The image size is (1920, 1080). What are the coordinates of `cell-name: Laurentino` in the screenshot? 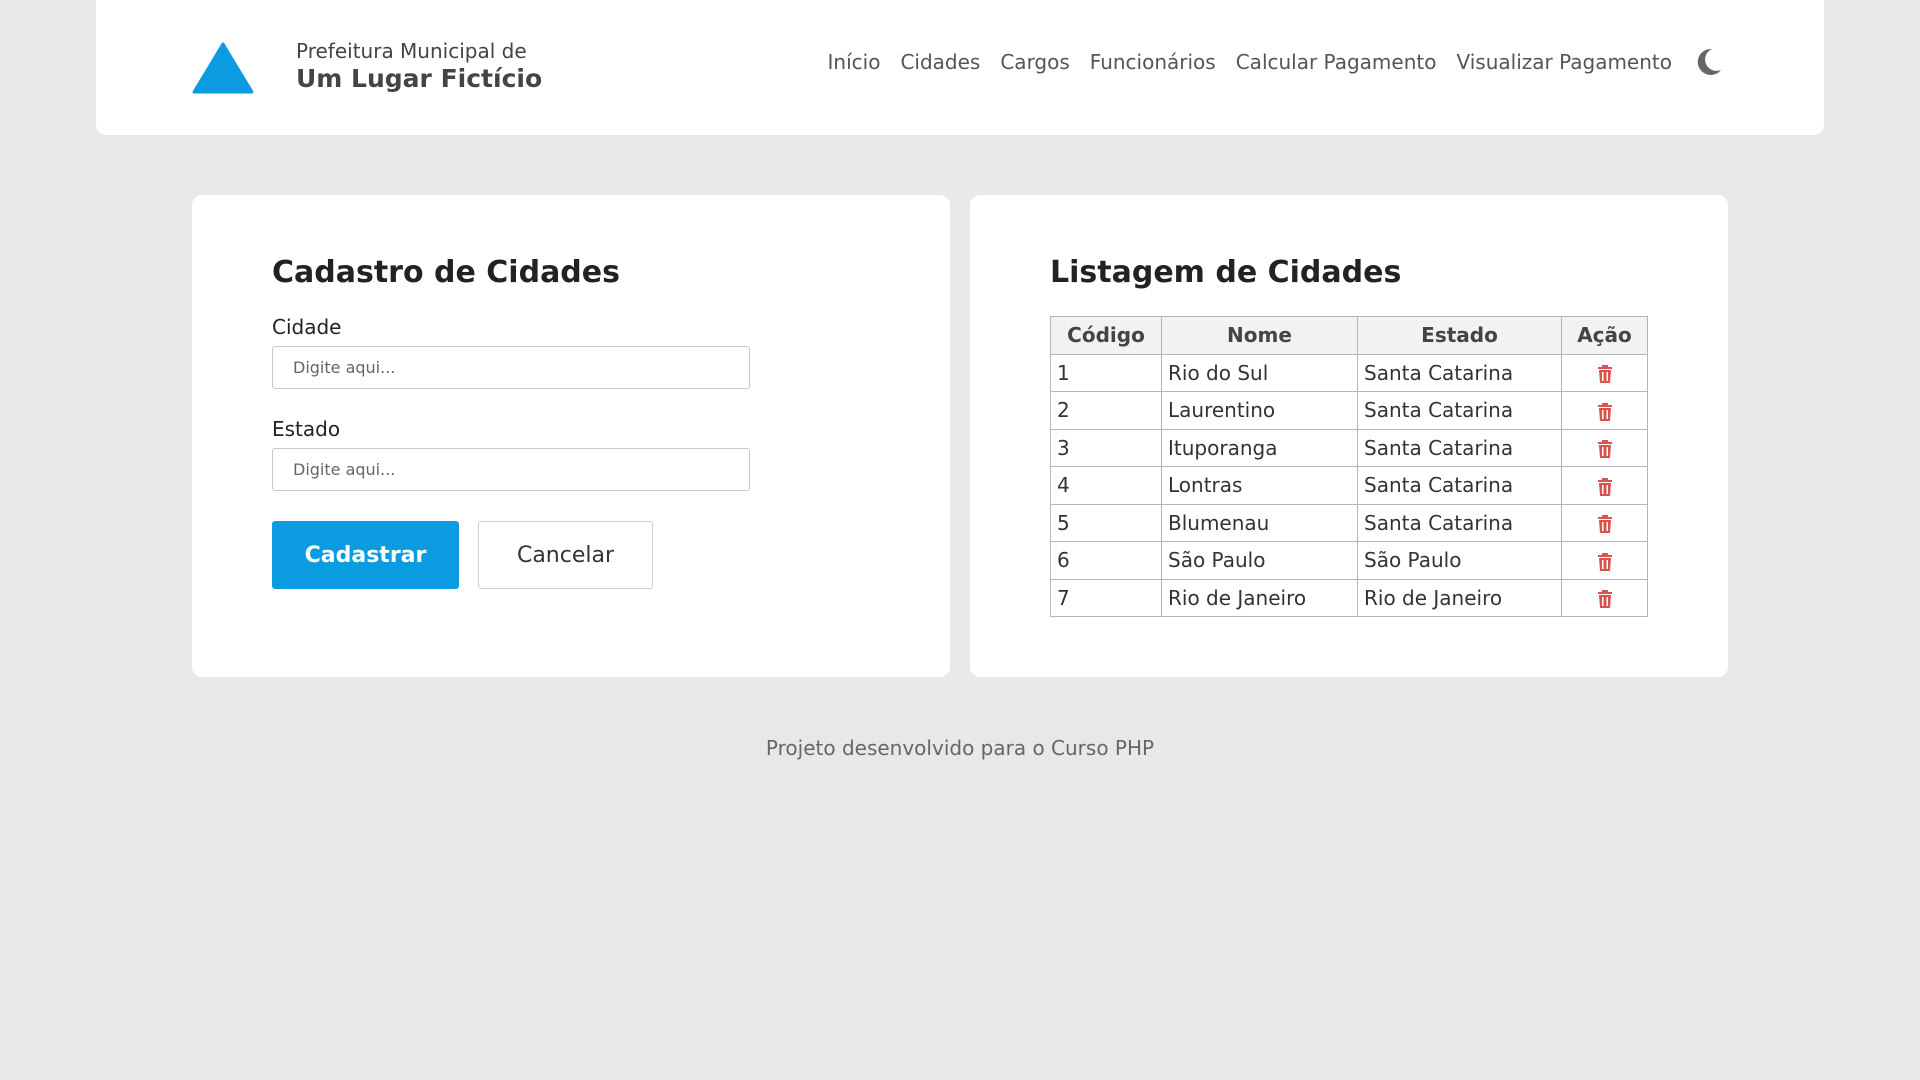 It's located at (1259, 410).